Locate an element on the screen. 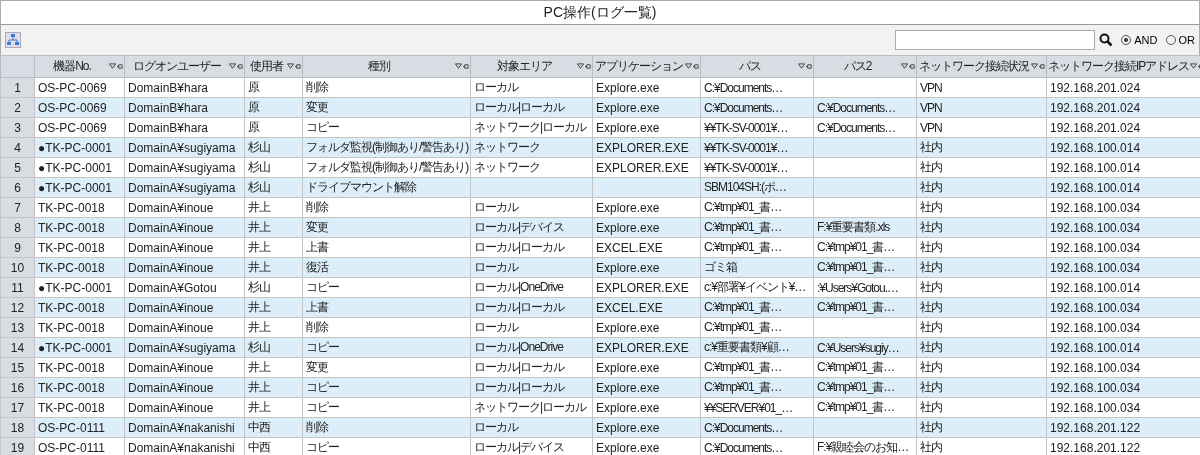 This screenshot has height=455, width=1200. table-cell: ローカル is located at coordinates (496, 267).